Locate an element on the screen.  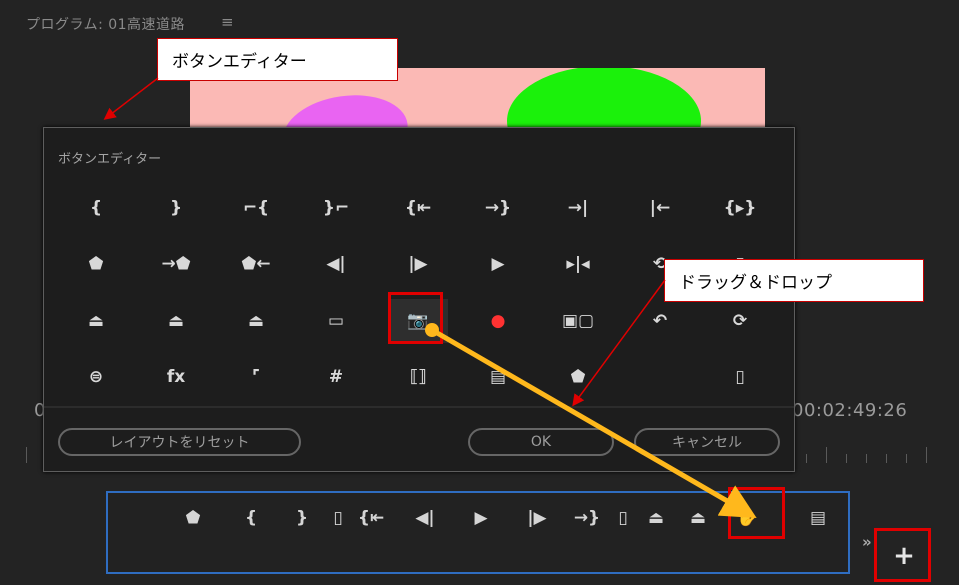
pink-shape is located at coordinates (345, 108).